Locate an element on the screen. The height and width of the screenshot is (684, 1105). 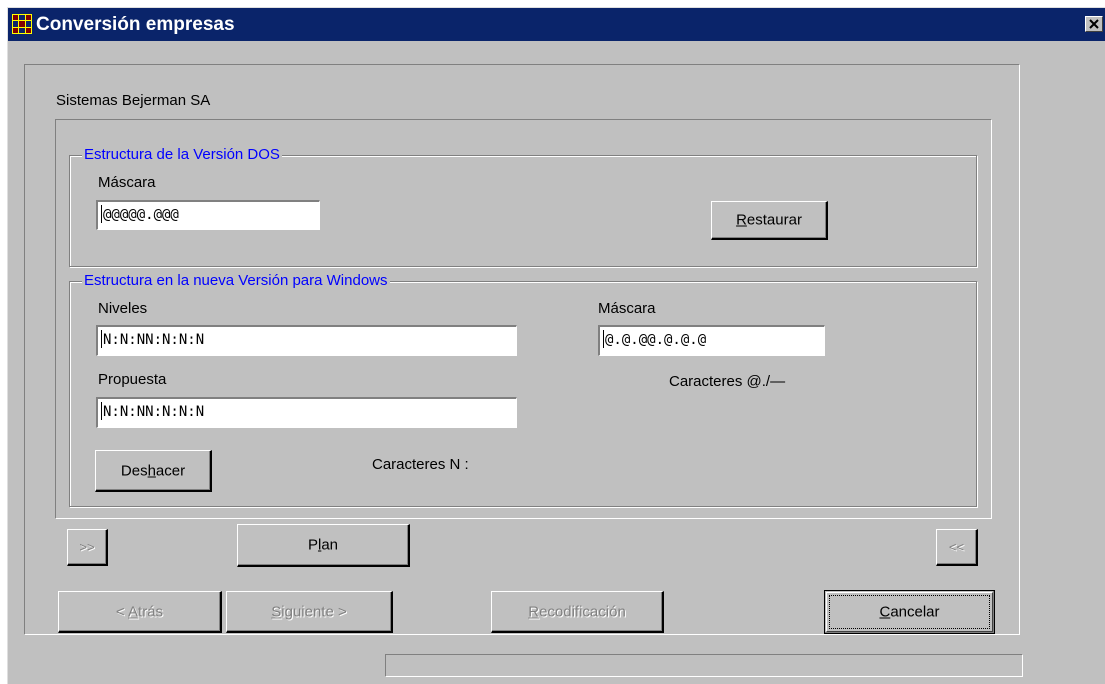
restore-button: Restaurar is located at coordinates (769, 220).